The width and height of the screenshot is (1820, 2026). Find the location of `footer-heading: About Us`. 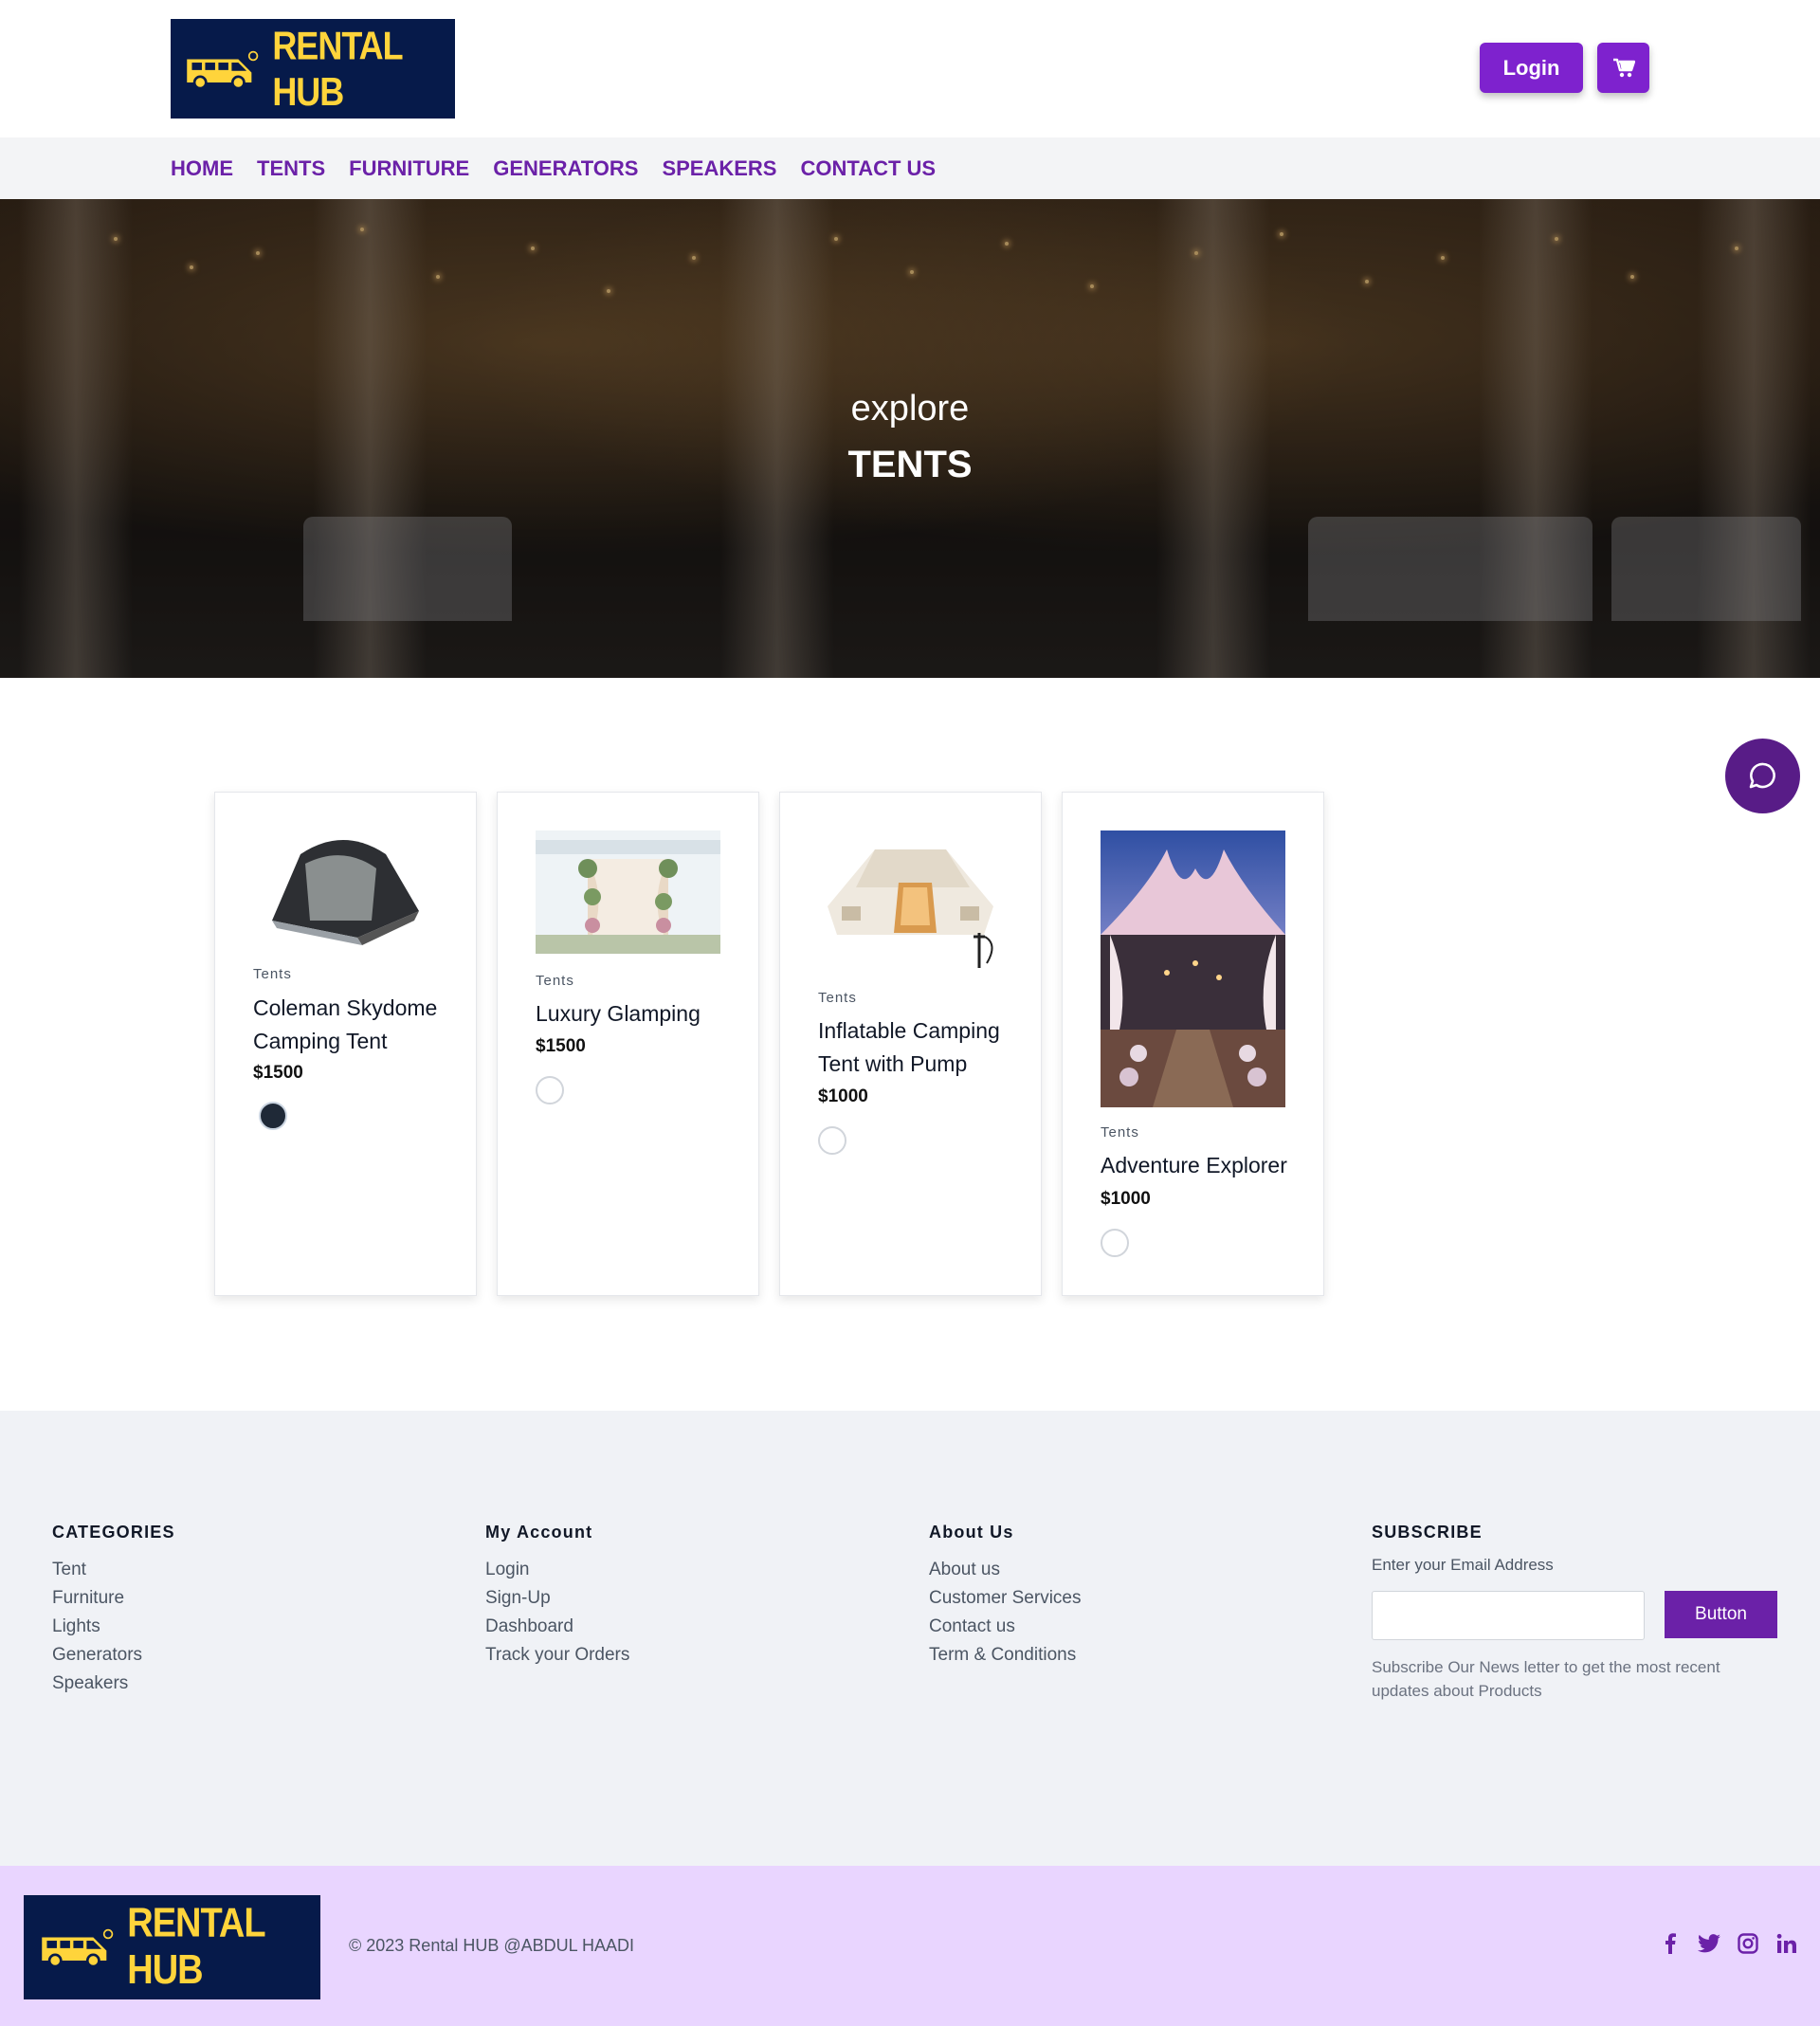

footer-heading: About Us is located at coordinates (971, 1532).